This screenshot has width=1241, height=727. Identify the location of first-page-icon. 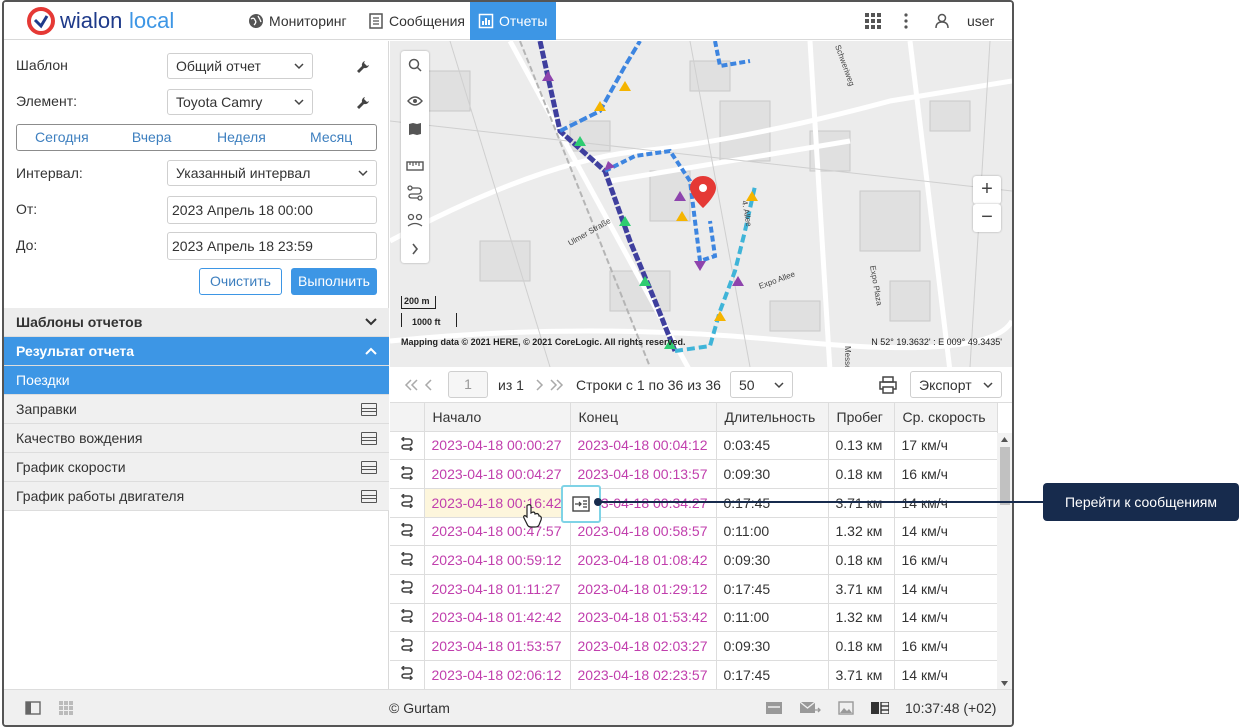
(411, 385).